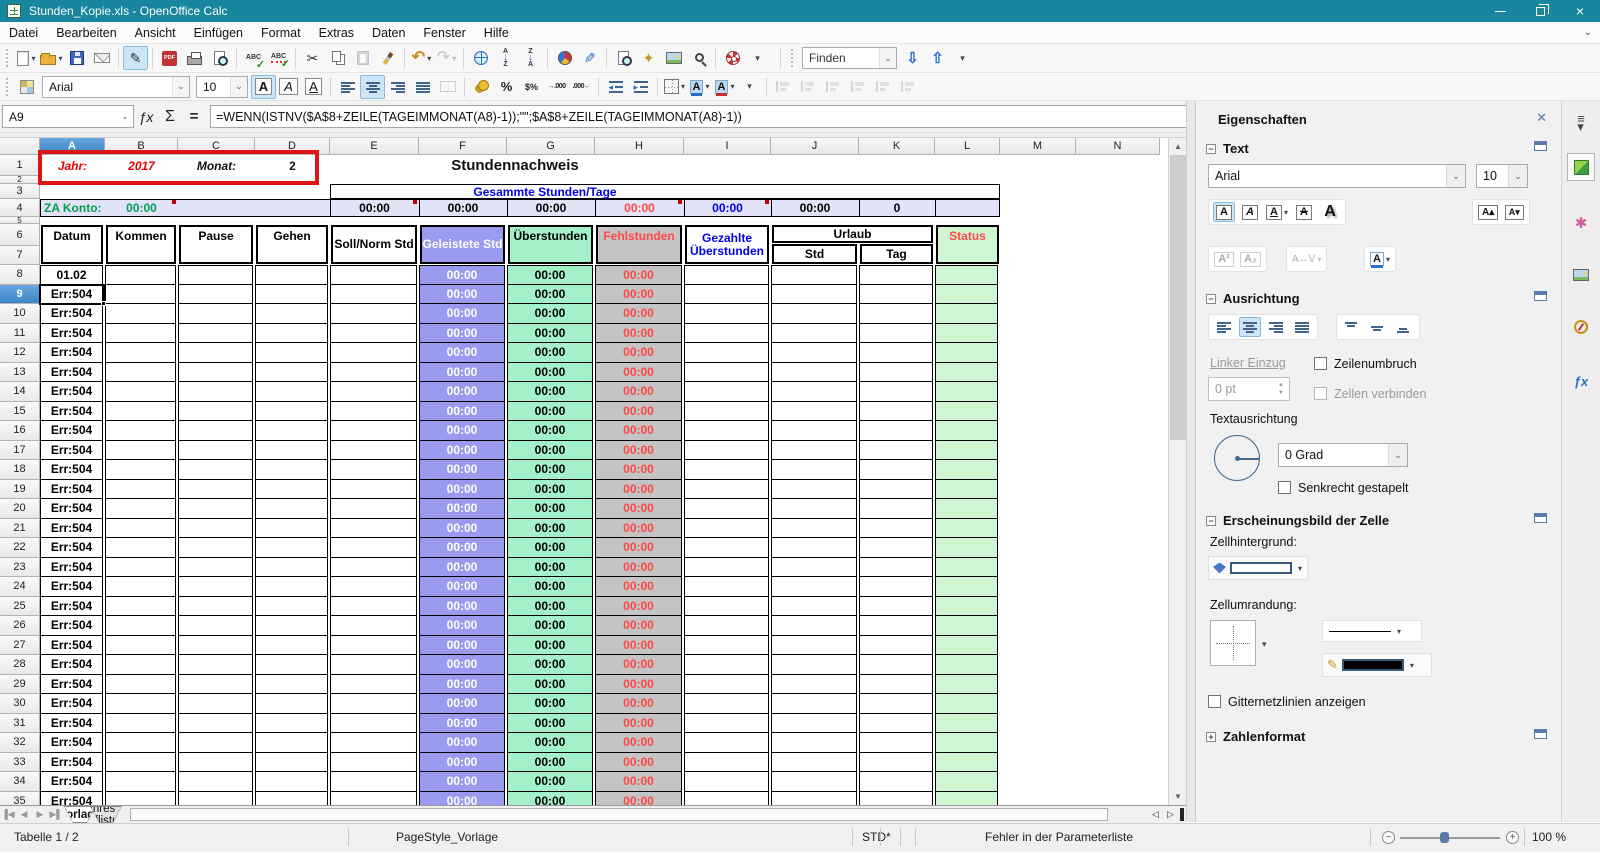 This screenshot has height=860, width=1600. I want to click on cell-C21, so click(215, 528).